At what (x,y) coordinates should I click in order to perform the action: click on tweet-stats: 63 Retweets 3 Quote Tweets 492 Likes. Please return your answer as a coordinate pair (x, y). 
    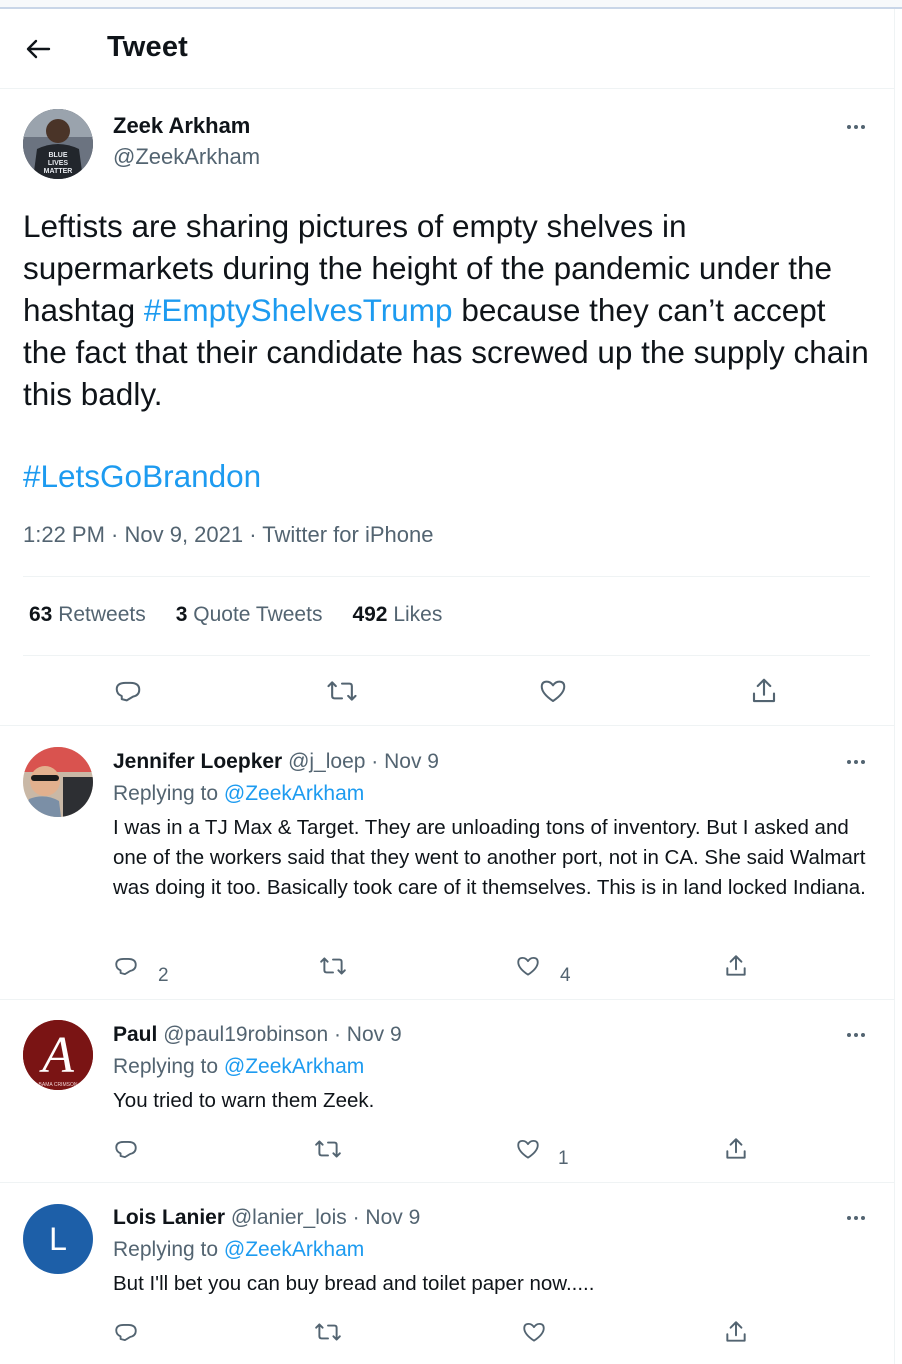
    Looking at the image, I should click on (235, 615).